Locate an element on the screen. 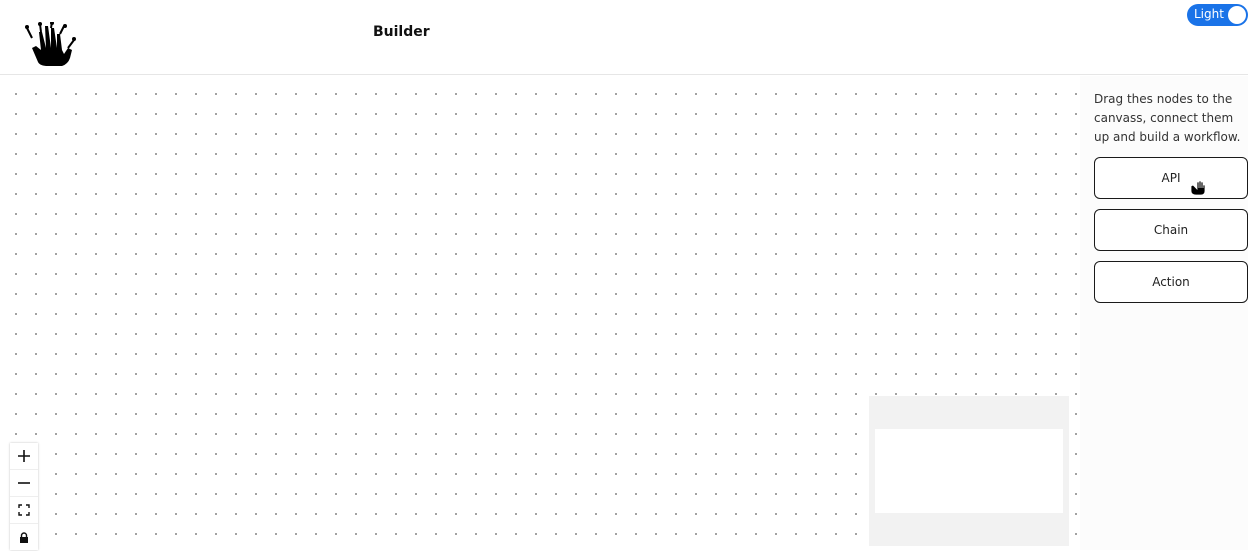 This screenshot has height=551, width=1248. zoom-out-button is located at coordinates (24, 483).